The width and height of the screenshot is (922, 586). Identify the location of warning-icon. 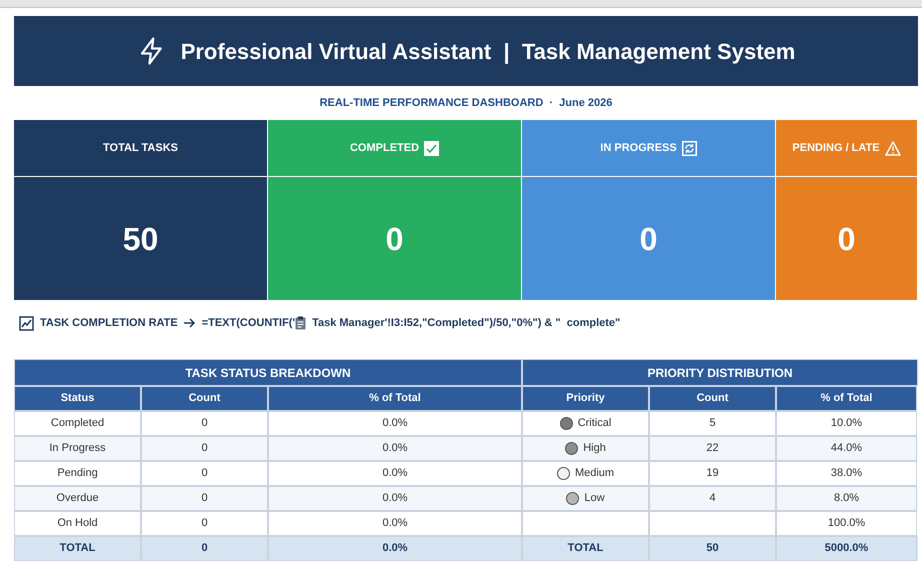
(892, 148).